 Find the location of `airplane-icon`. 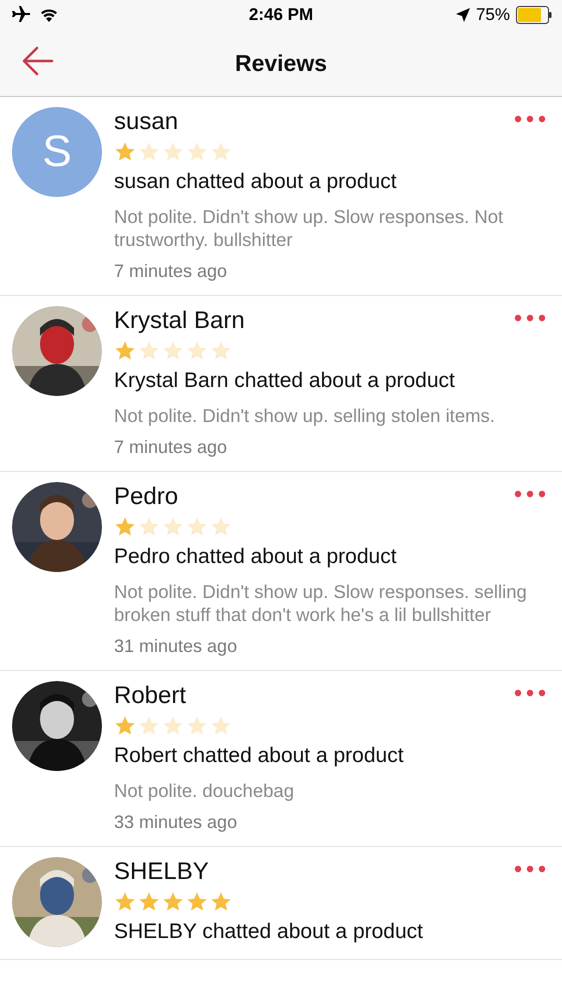

airplane-icon is located at coordinates (20, 15).